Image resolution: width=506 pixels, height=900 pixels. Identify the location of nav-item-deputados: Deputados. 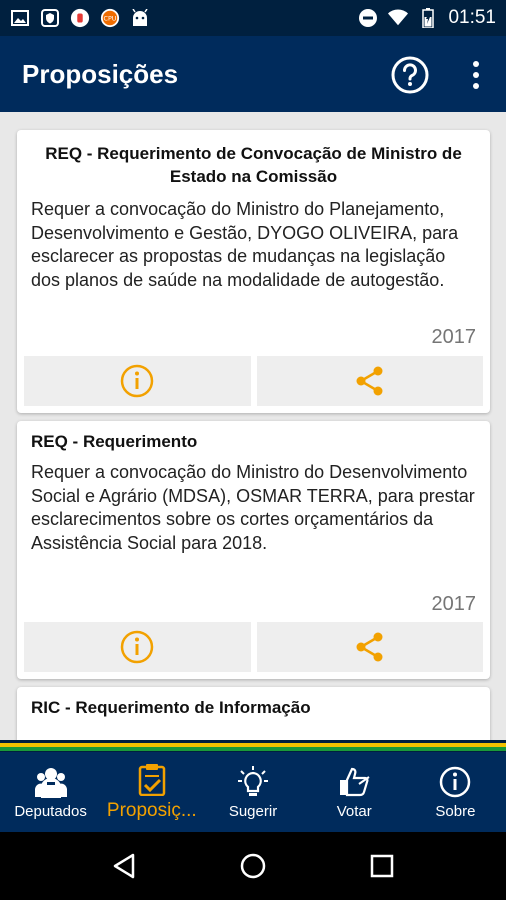
(50, 792).